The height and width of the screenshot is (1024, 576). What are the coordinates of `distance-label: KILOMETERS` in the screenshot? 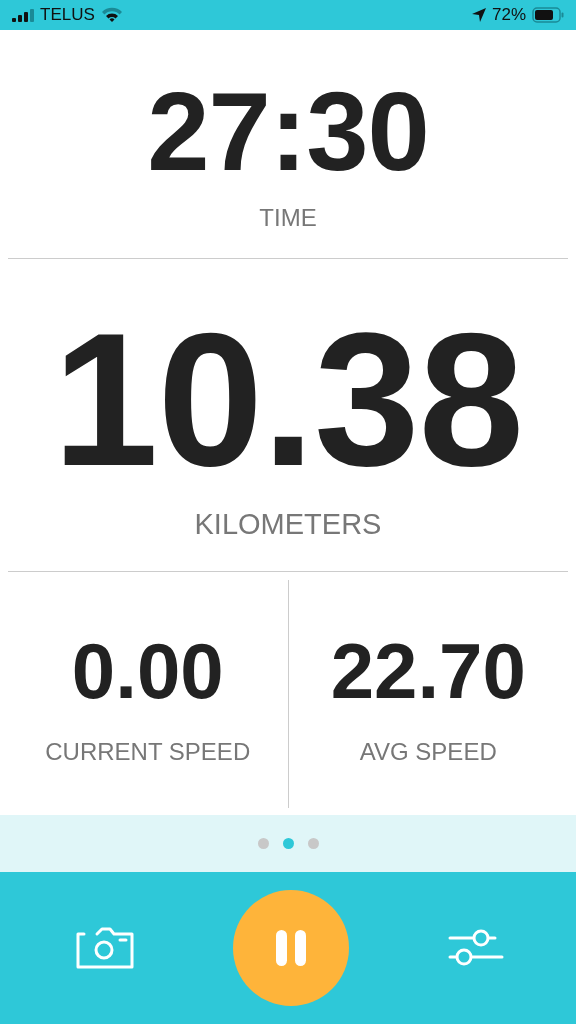 It's located at (288, 524).